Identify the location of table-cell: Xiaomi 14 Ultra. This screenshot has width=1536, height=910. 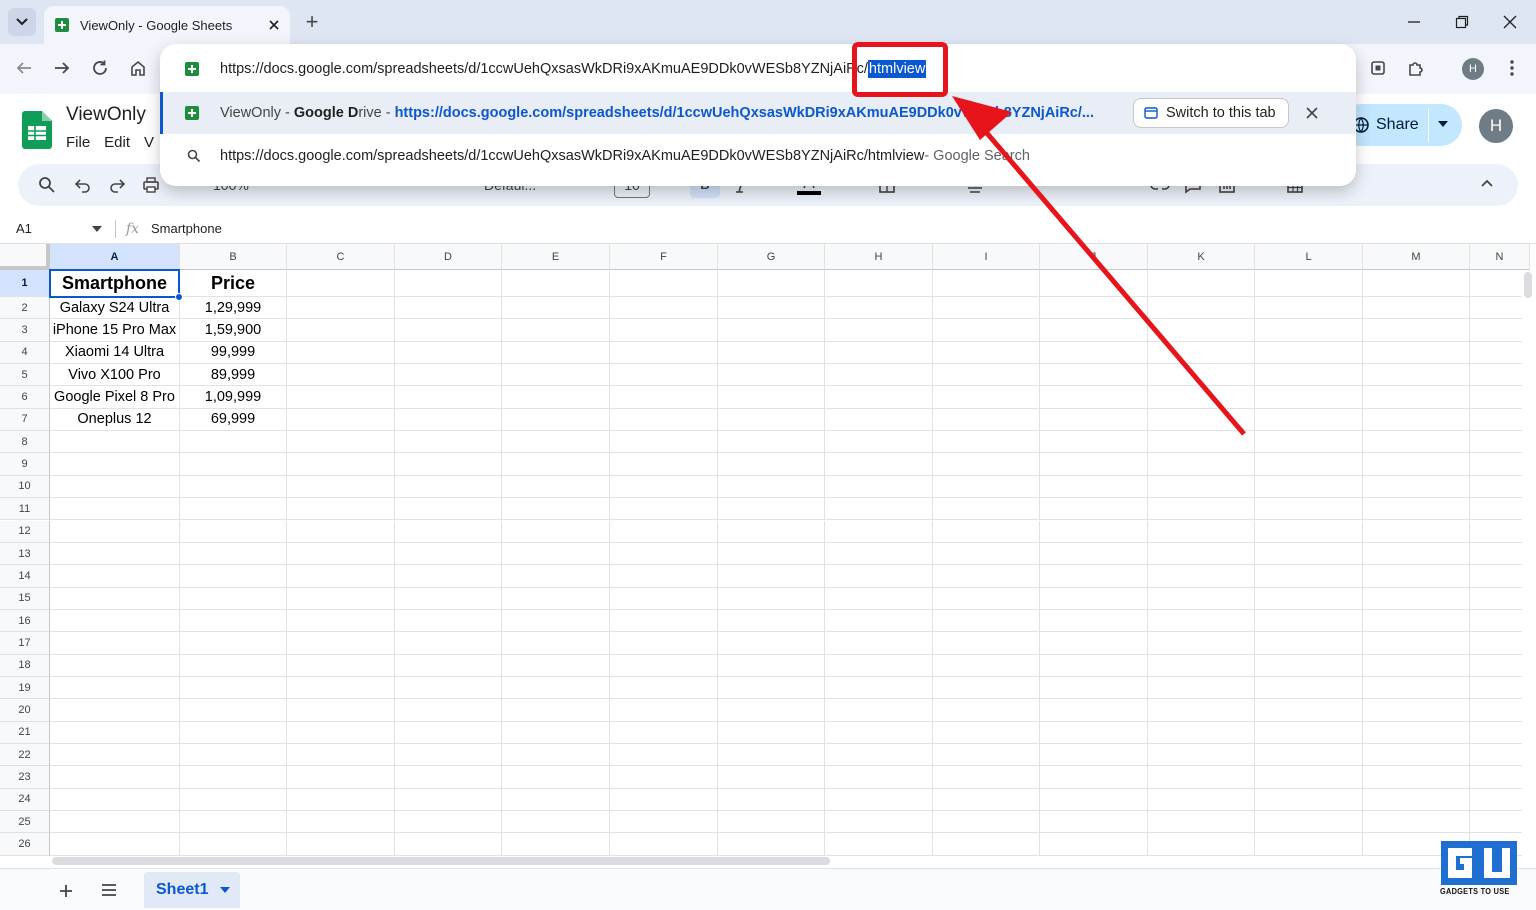
(115, 353).